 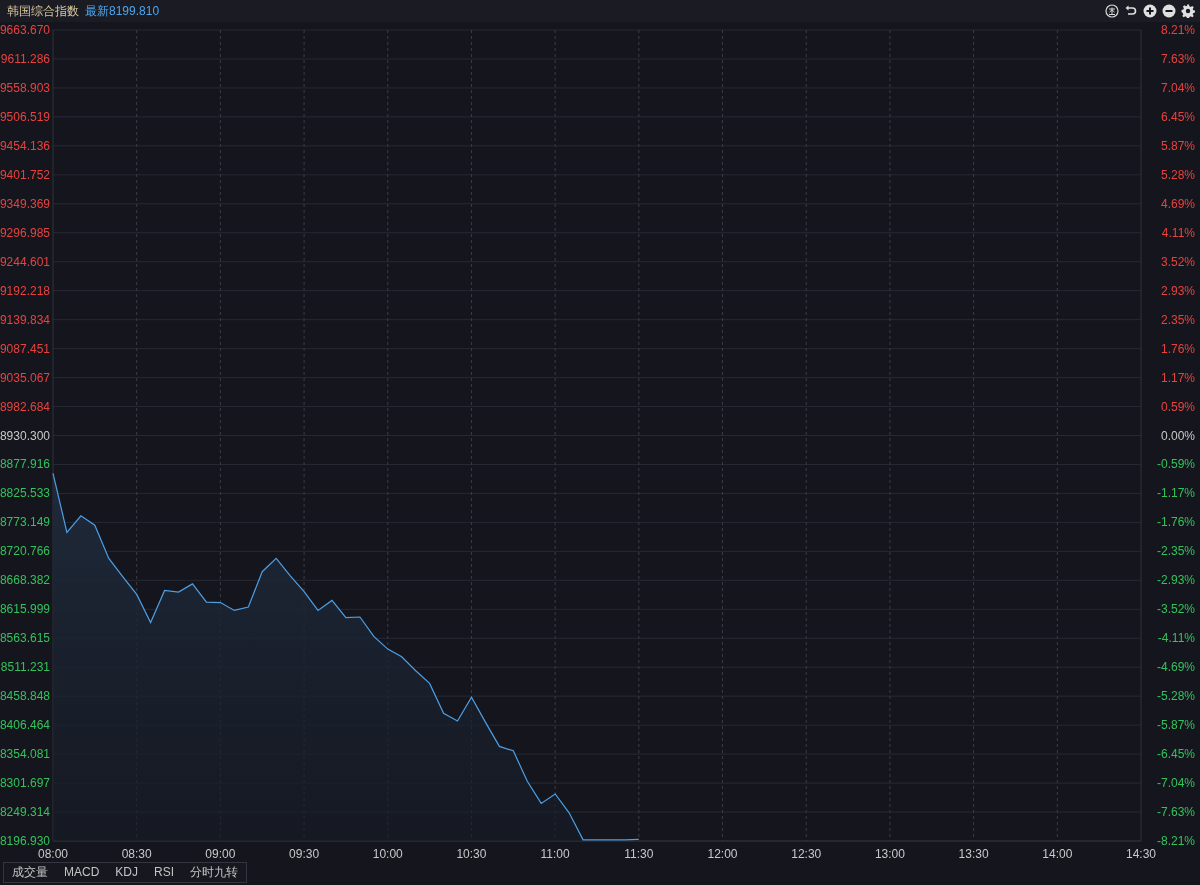 What do you see at coordinates (1177, 435) in the screenshot?
I see `percent-axis-label: 0.00%` at bounding box center [1177, 435].